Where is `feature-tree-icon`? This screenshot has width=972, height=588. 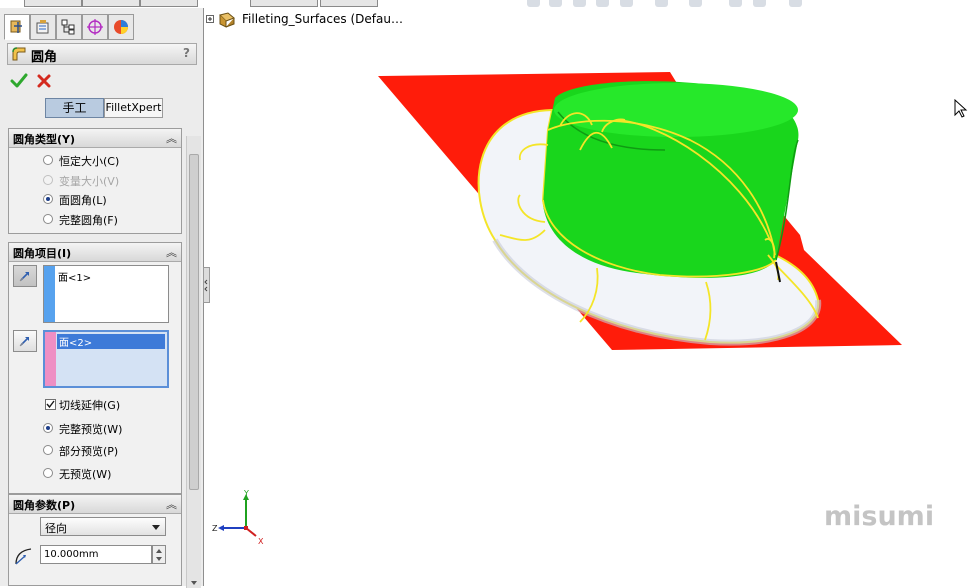 feature-tree-icon is located at coordinates (16, 26).